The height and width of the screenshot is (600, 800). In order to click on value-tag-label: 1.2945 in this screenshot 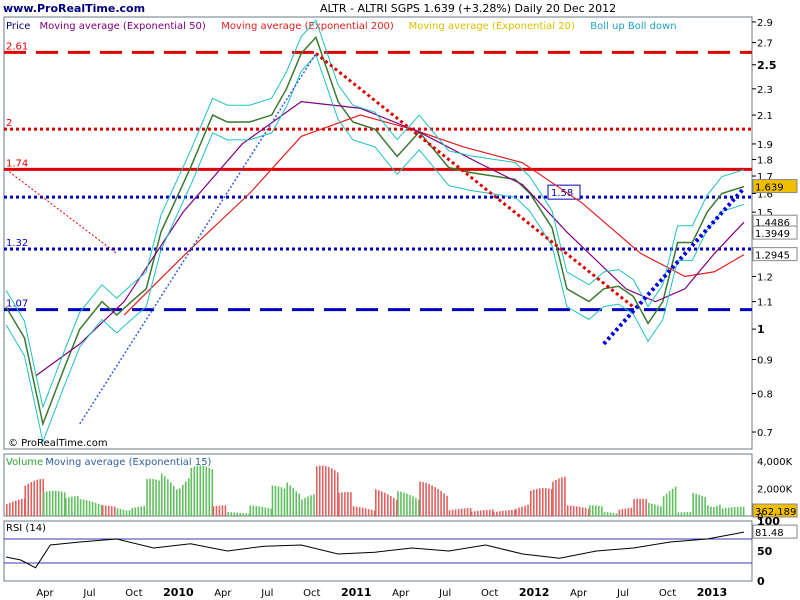, I will do `click(772, 256)`.